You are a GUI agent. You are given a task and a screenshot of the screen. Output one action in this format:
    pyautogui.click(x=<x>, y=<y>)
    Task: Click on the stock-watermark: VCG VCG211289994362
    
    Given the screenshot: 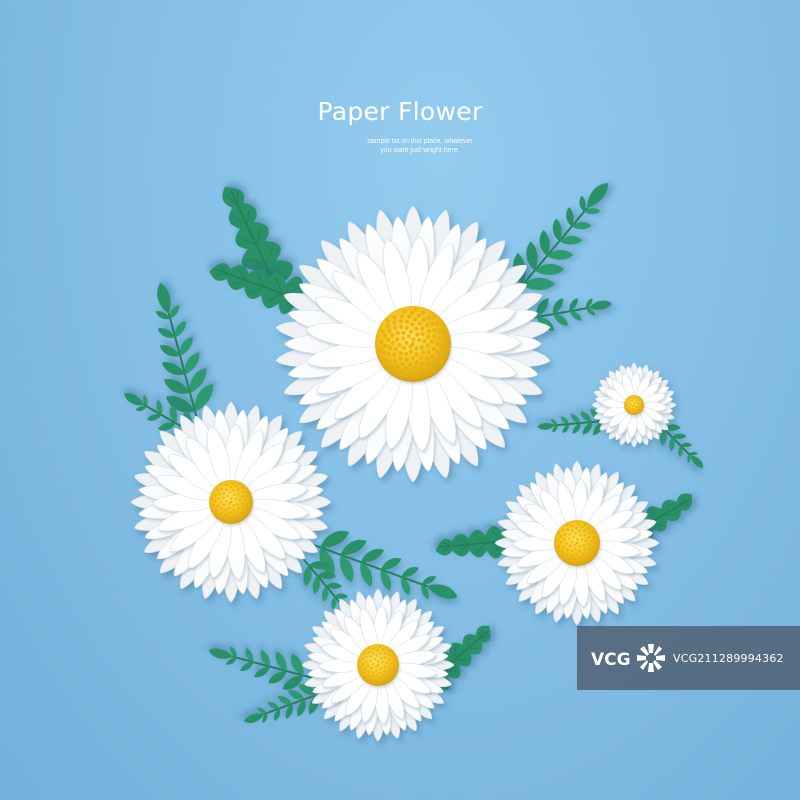 What is the action you would take?
    pyautogui.click(x=688, y=658)
    